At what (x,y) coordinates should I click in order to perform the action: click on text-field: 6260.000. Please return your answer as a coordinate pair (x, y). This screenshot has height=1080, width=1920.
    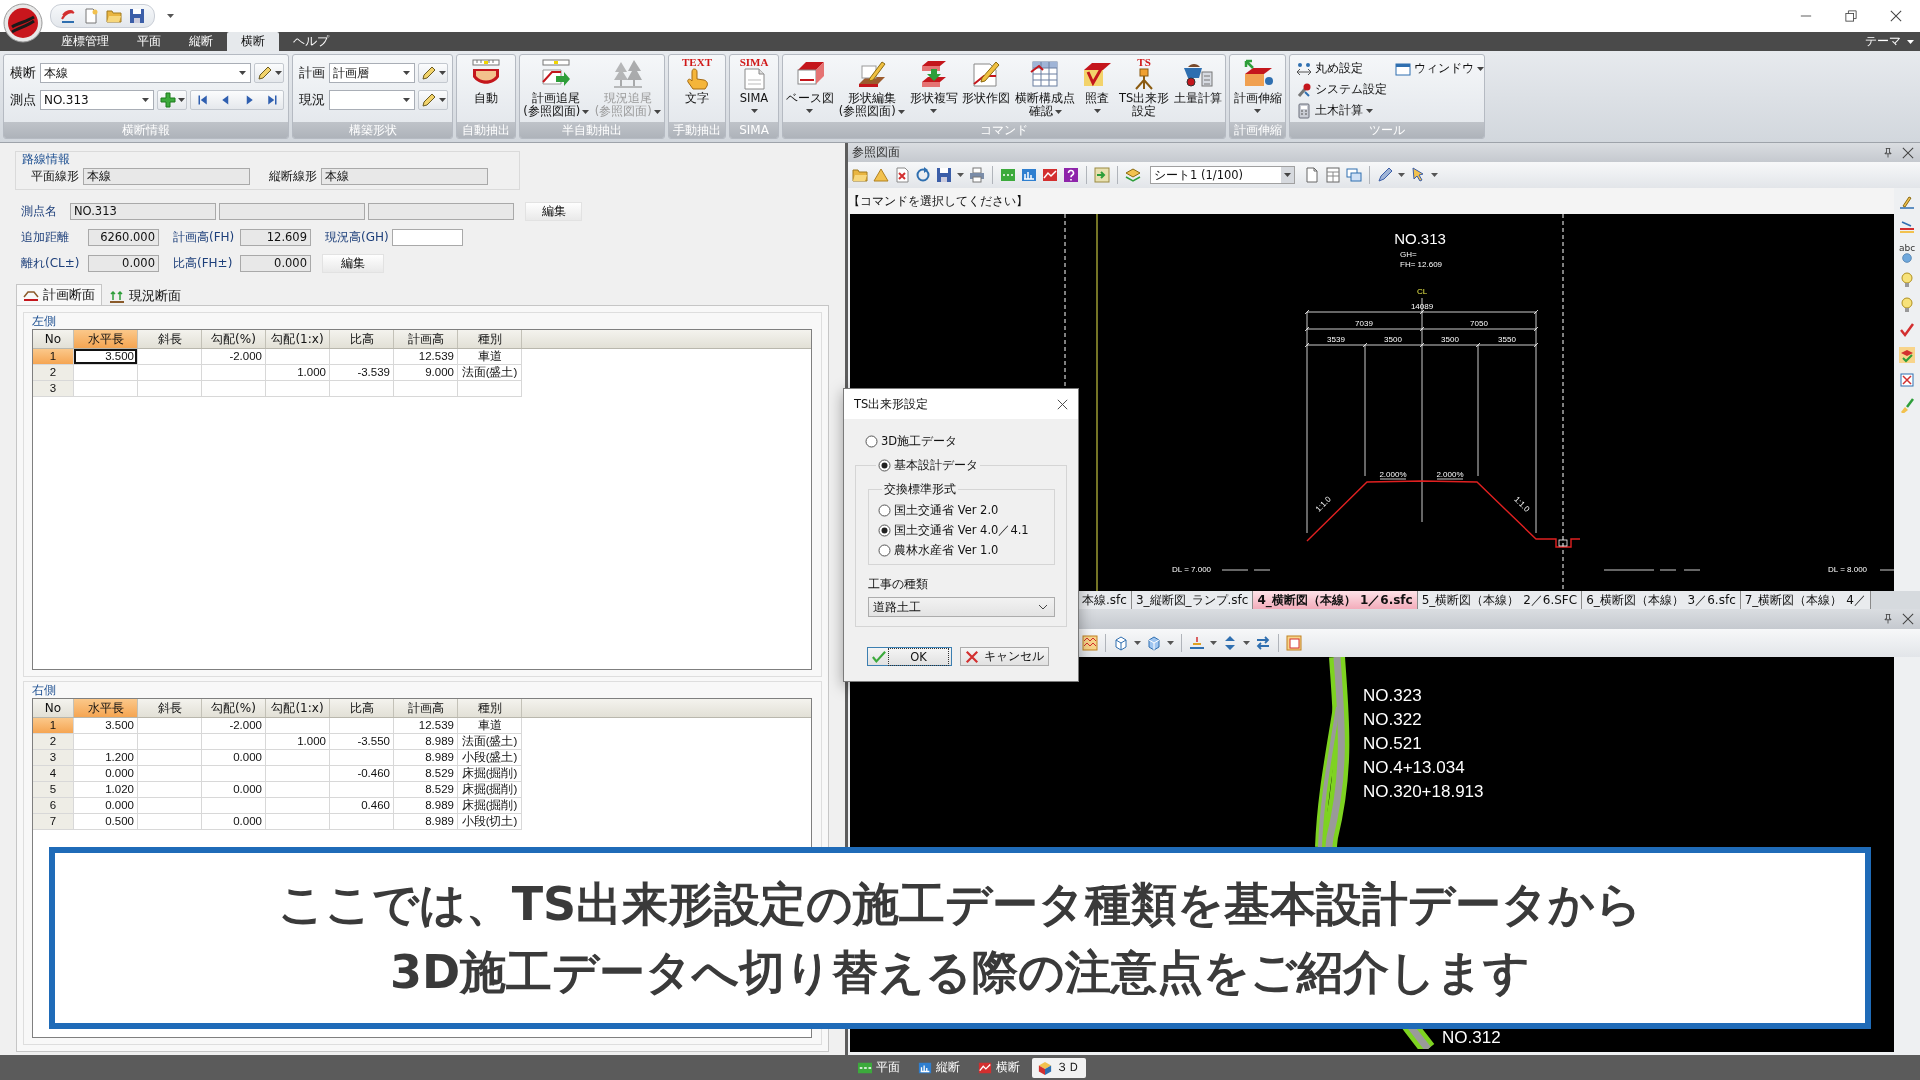
    Looking at the image, I should click on (123, 237).